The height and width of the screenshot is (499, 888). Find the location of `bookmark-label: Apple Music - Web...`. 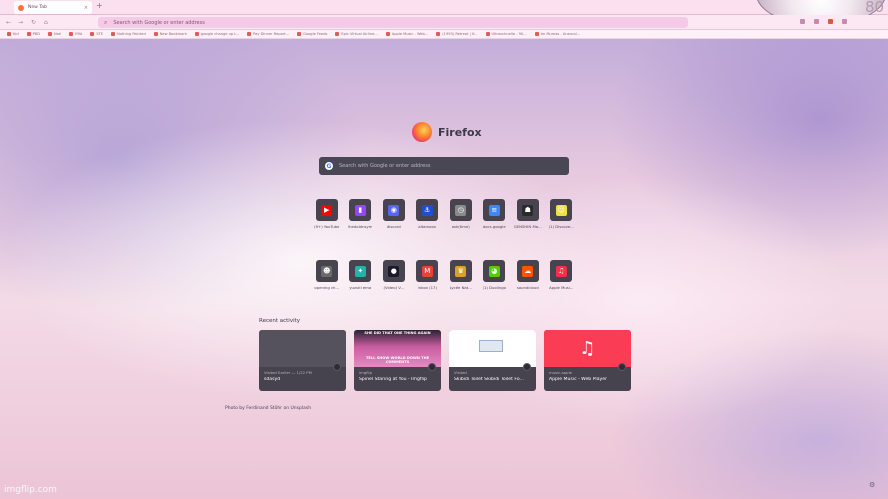

bookmark-label: Apple Music - Web... is located at coordinates (410, 34).